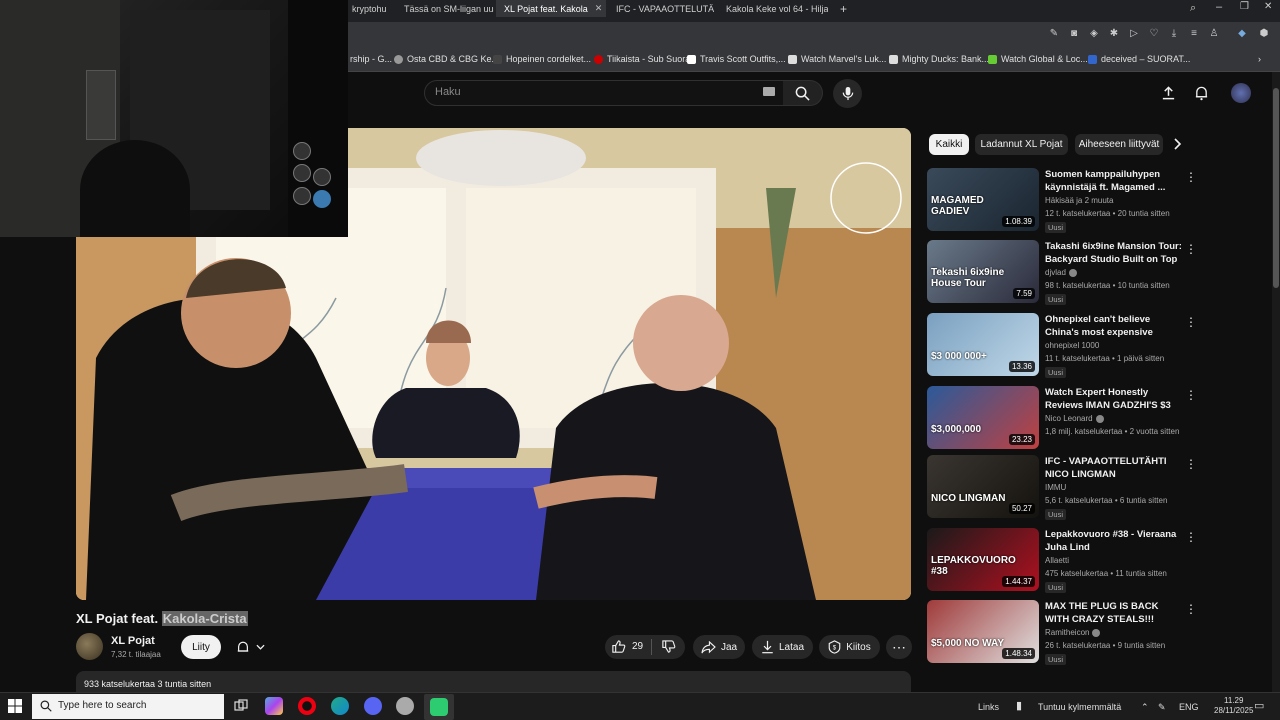  I want to click on browser-tab: Kakola Keke vol 64 - Hiljai, so click(773, 8).